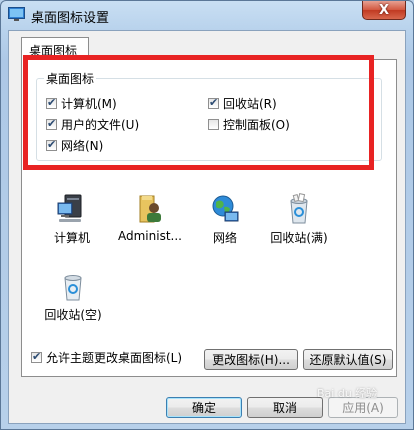  What do you see at coordinates (285, 407) in the screenshot?
I see `cancel-button: 取消` at bounding box center [285, 407].